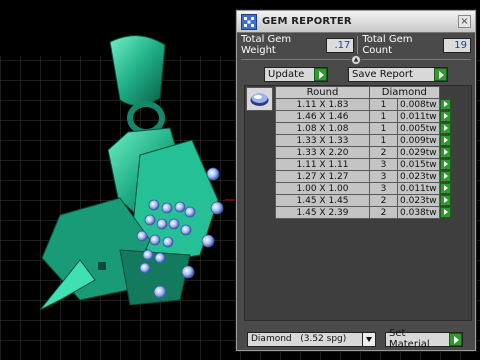  I want to click on collapse-toggle-icon: ▲, so click(356, 60).